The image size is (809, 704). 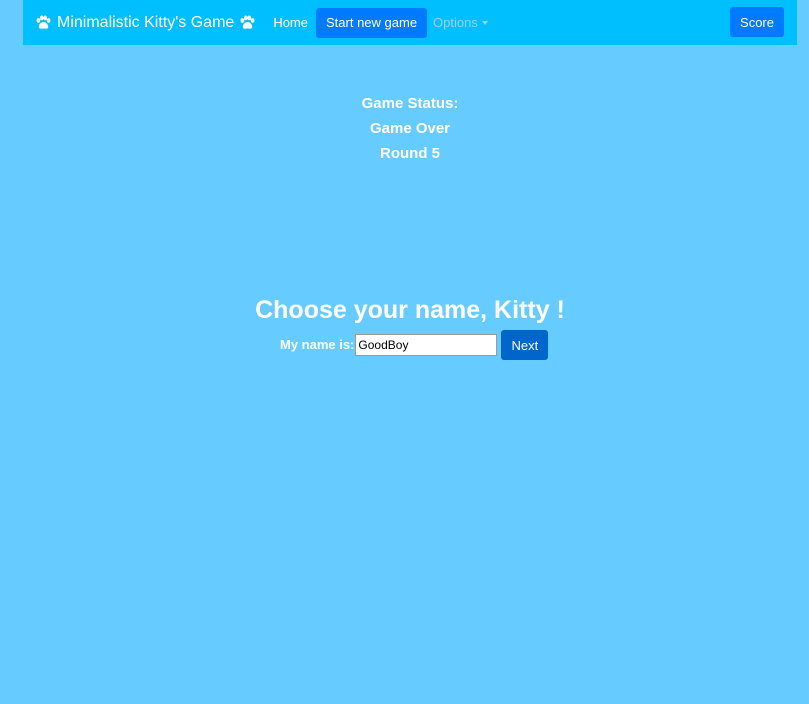 I want to click on status-heading: Game Status:, so click(x=410, y=103).